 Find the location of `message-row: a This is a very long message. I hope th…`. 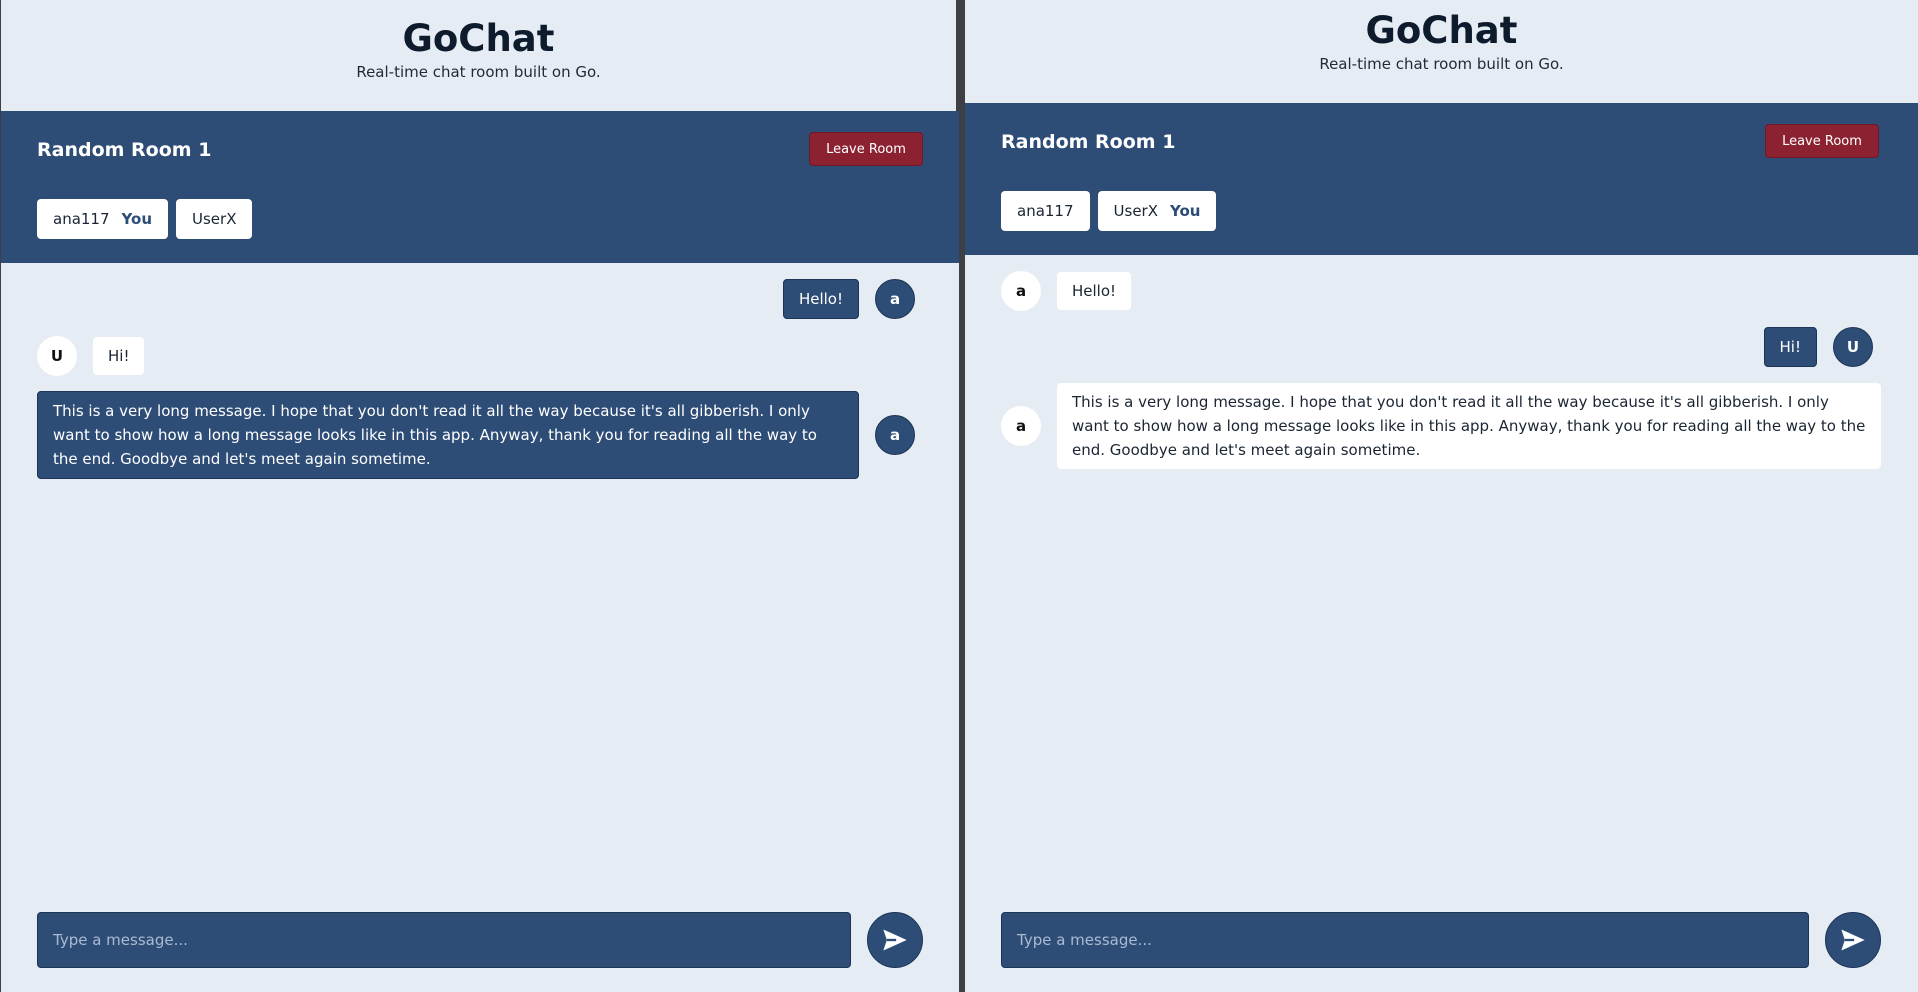

message-row: a This is a very long message. I hope th… is located at coordinates (1441, 426).